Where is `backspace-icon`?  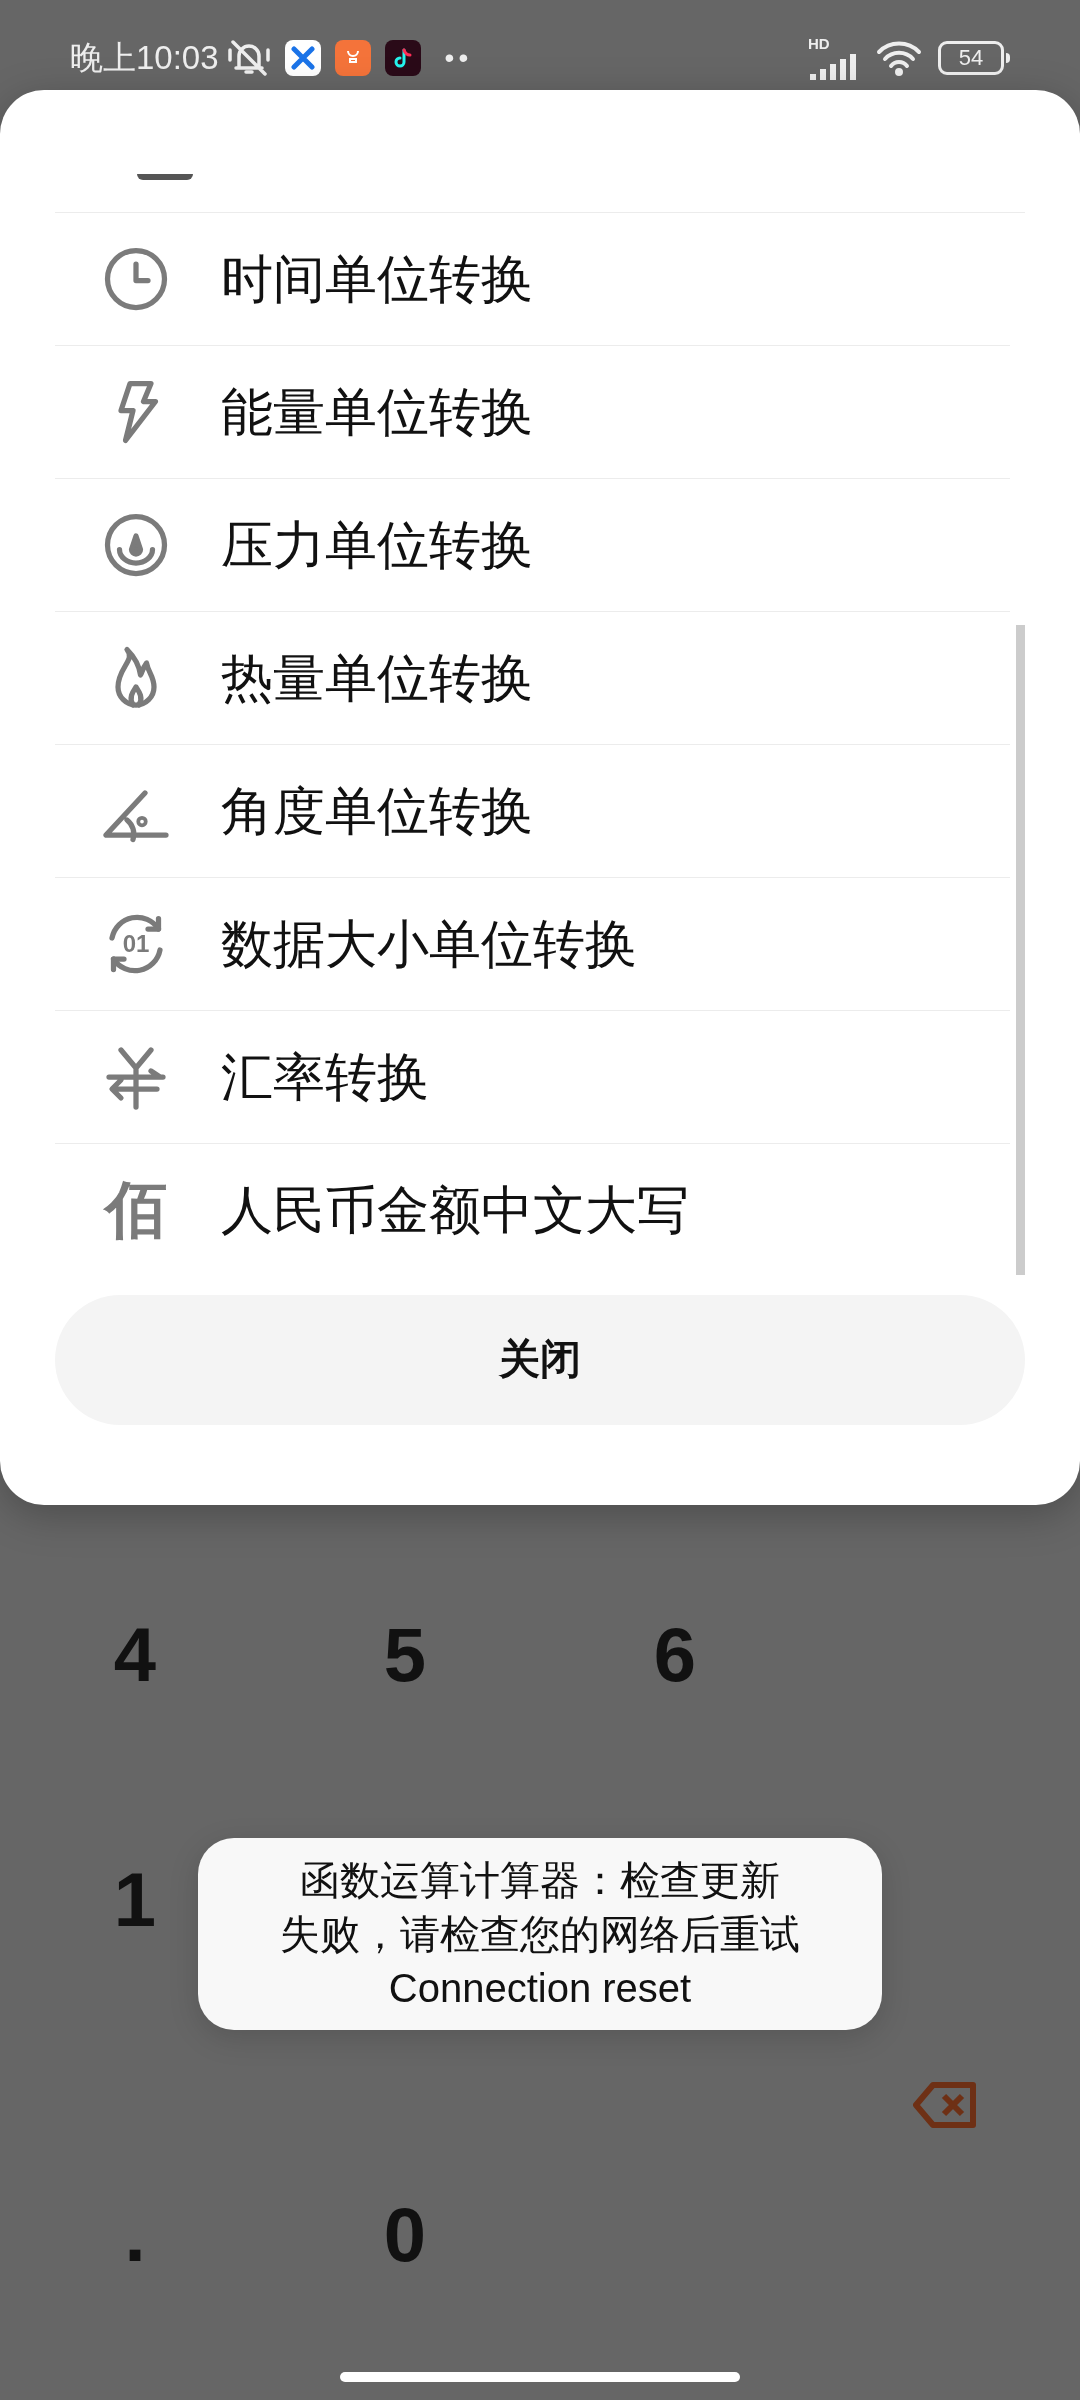
backspace-icon is located at coordinates (945, 2105).